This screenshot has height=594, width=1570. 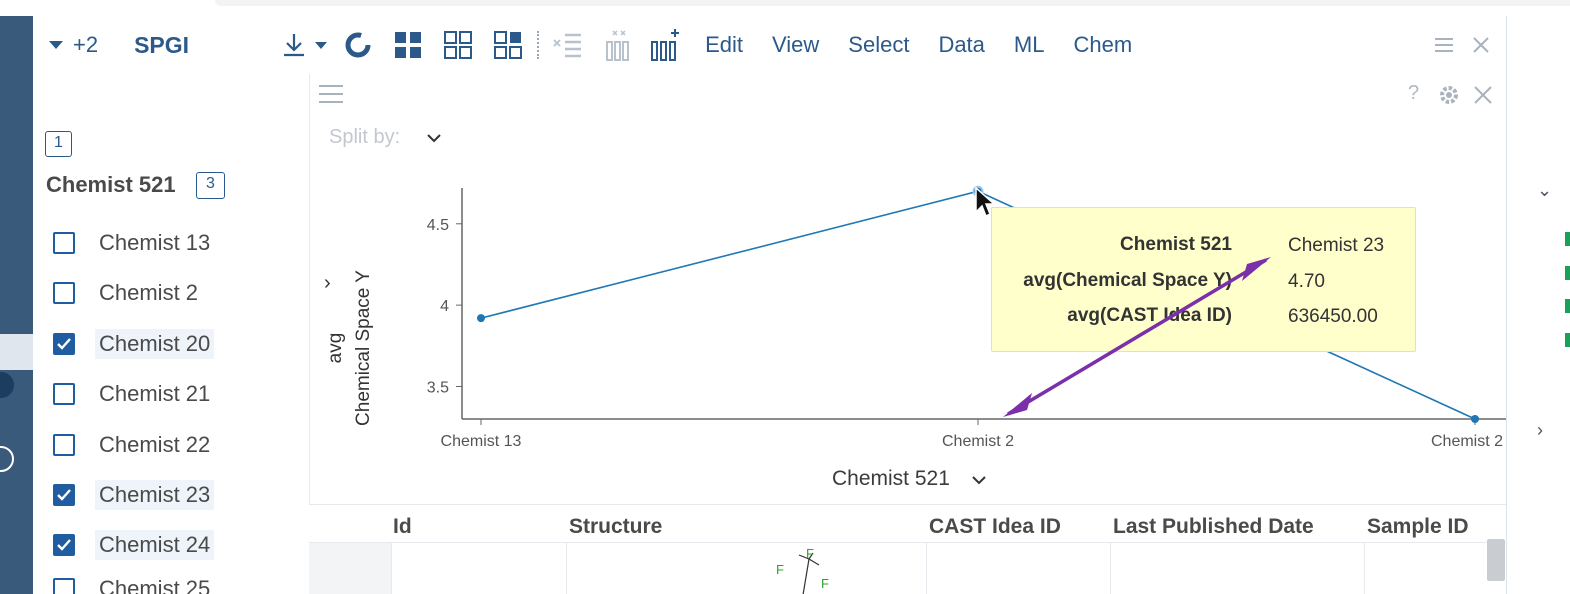 What do you see at coordinates (294, 45) in the screenshot?
I see `download-icon` at bounding box center [294, 45].